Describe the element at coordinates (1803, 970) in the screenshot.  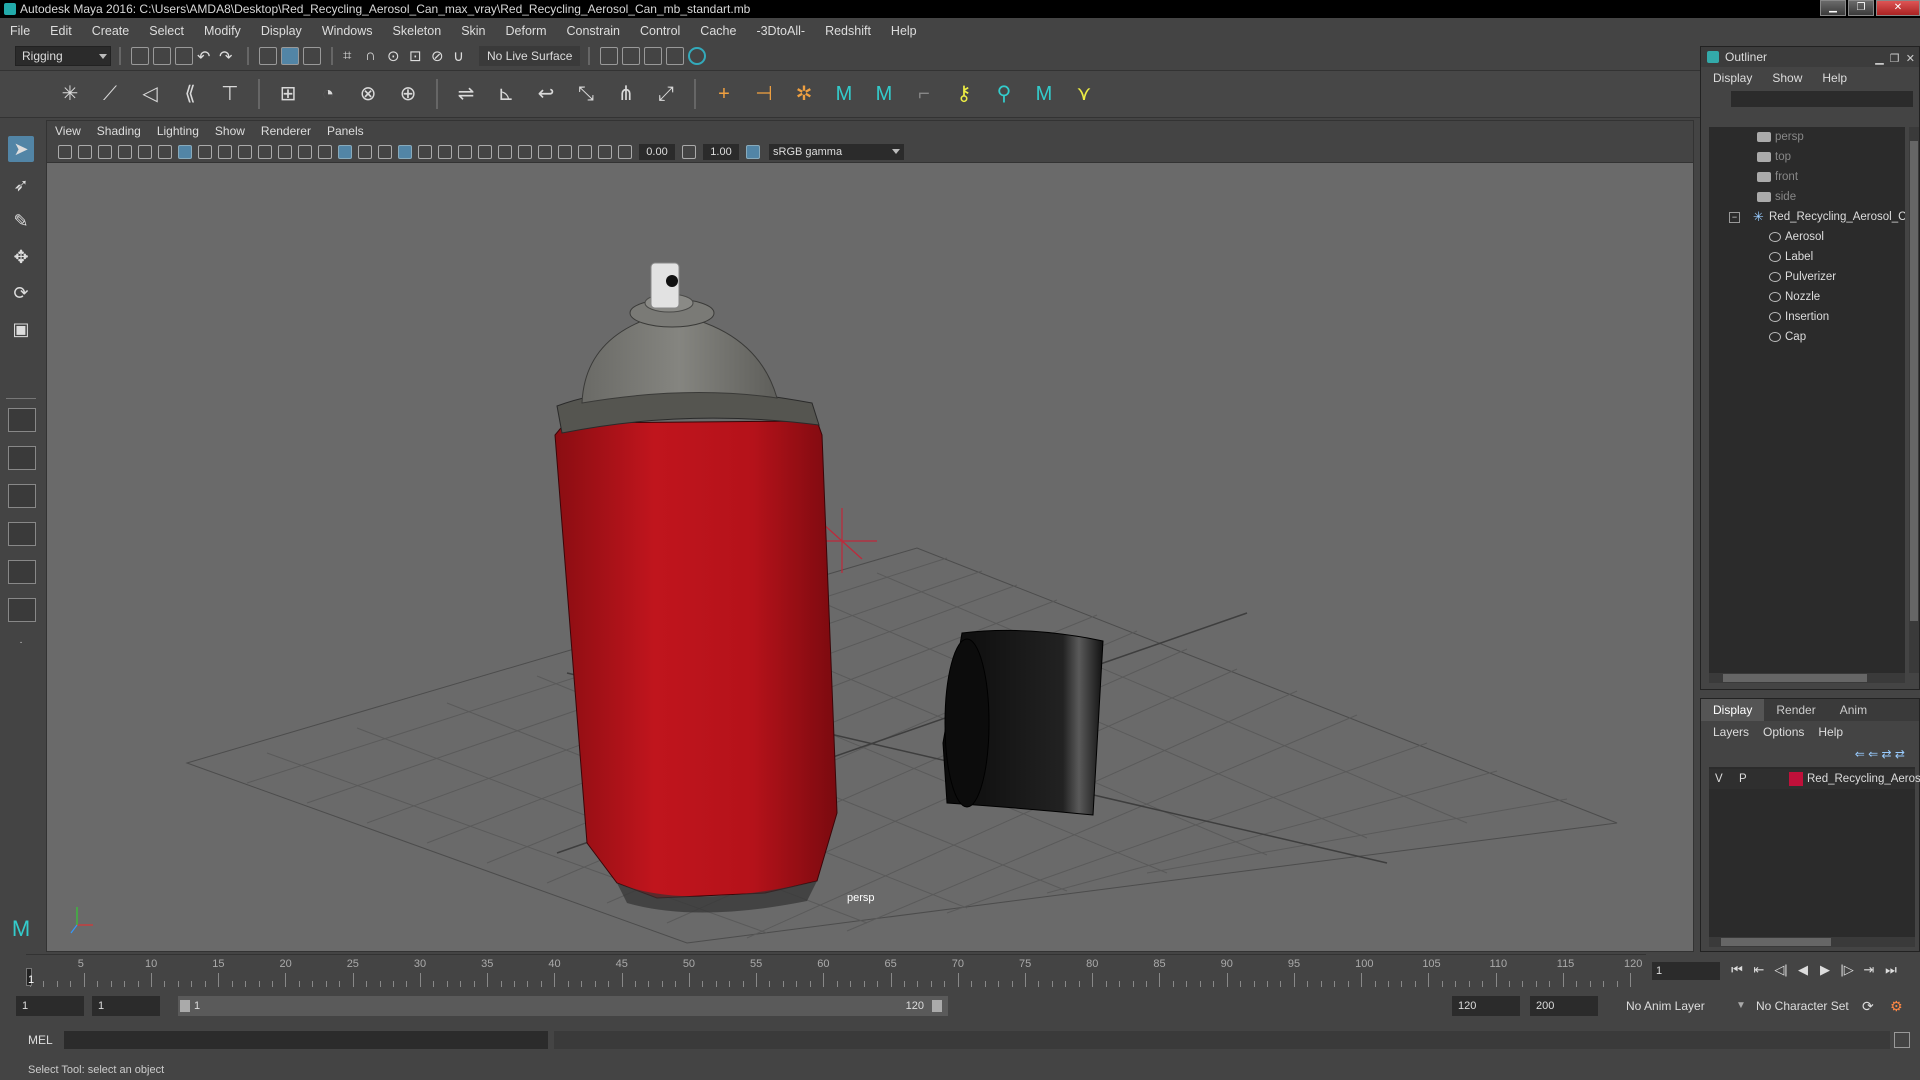
I see `play-backwards-icon: ◀` at that location.